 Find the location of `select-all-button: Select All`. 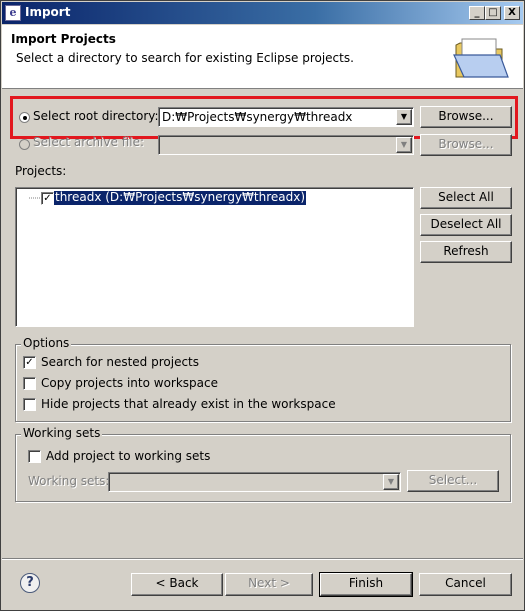

select-all-button: Select All is located at coordinates (466, 198).